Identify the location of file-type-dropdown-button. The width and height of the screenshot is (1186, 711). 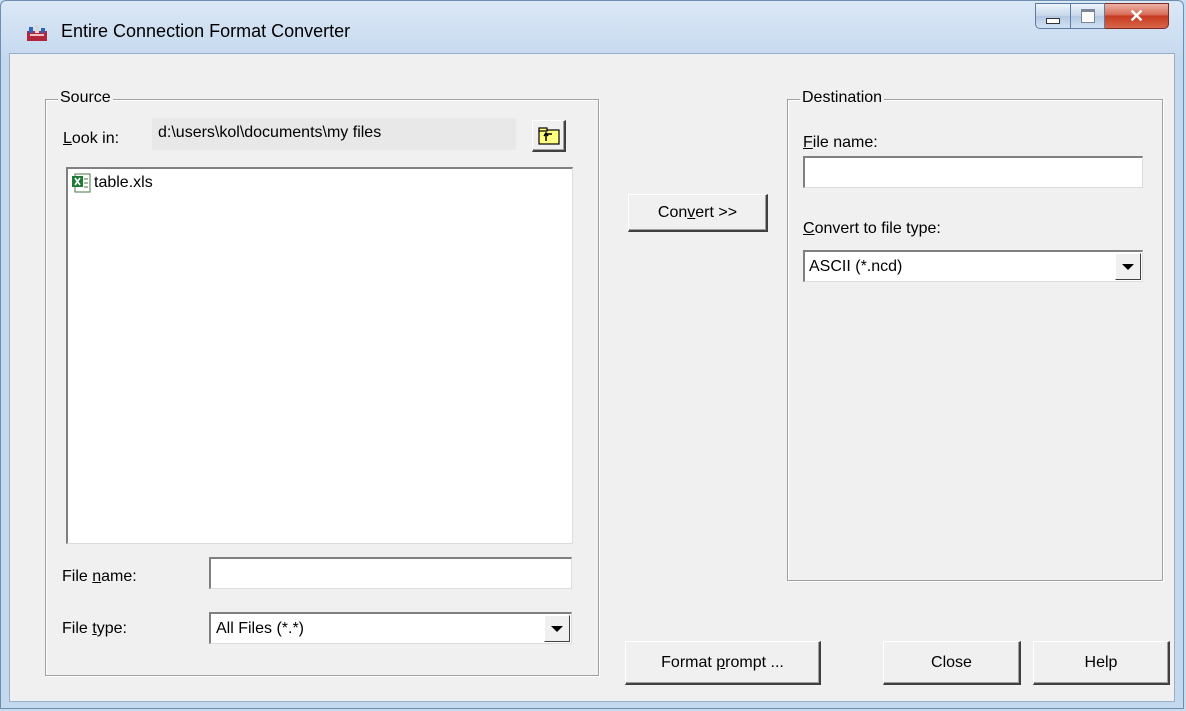
(557, 628).